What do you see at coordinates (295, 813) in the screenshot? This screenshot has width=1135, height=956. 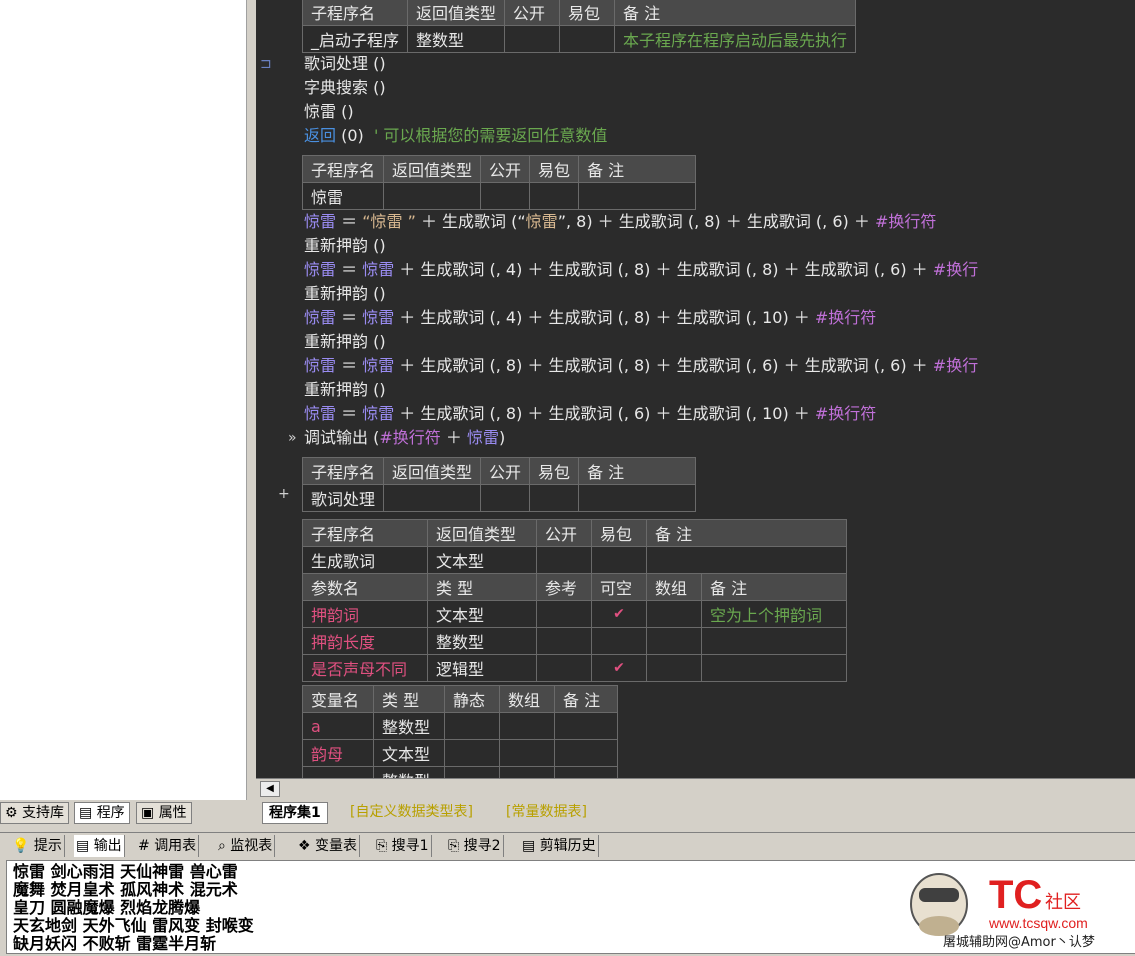 I see `tab-assembly1: 程序集1` at bounding box center [295, 813].